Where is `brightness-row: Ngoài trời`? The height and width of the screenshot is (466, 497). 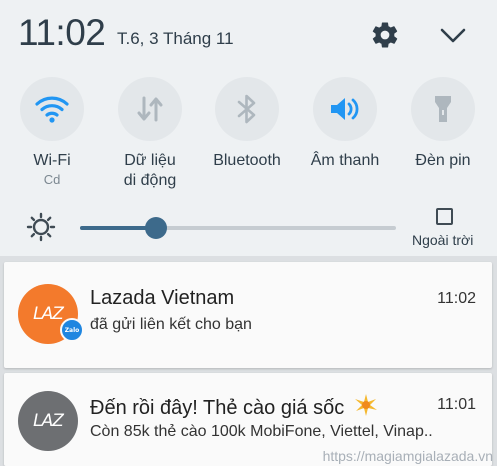 brightness-row: Ngoài trời is located at coordinates (248, 228).